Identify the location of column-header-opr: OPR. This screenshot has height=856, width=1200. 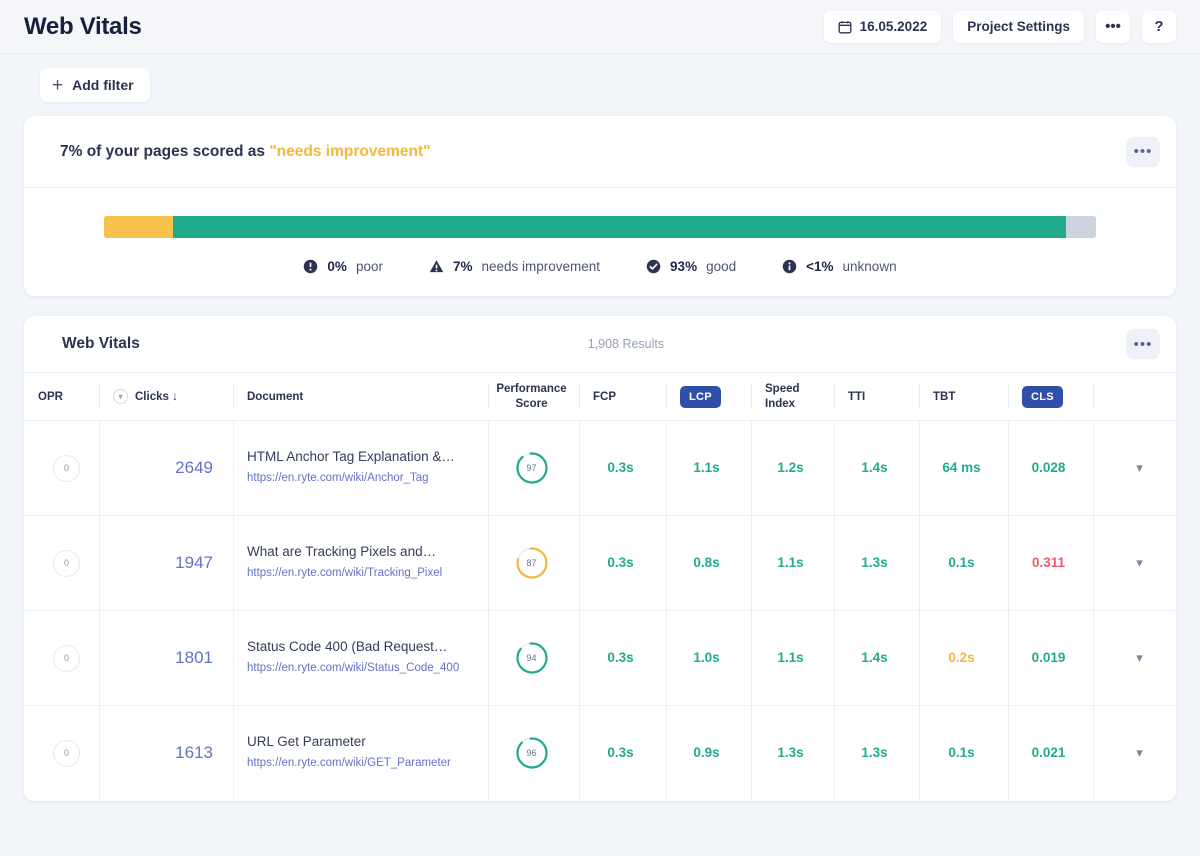
(61, 397).